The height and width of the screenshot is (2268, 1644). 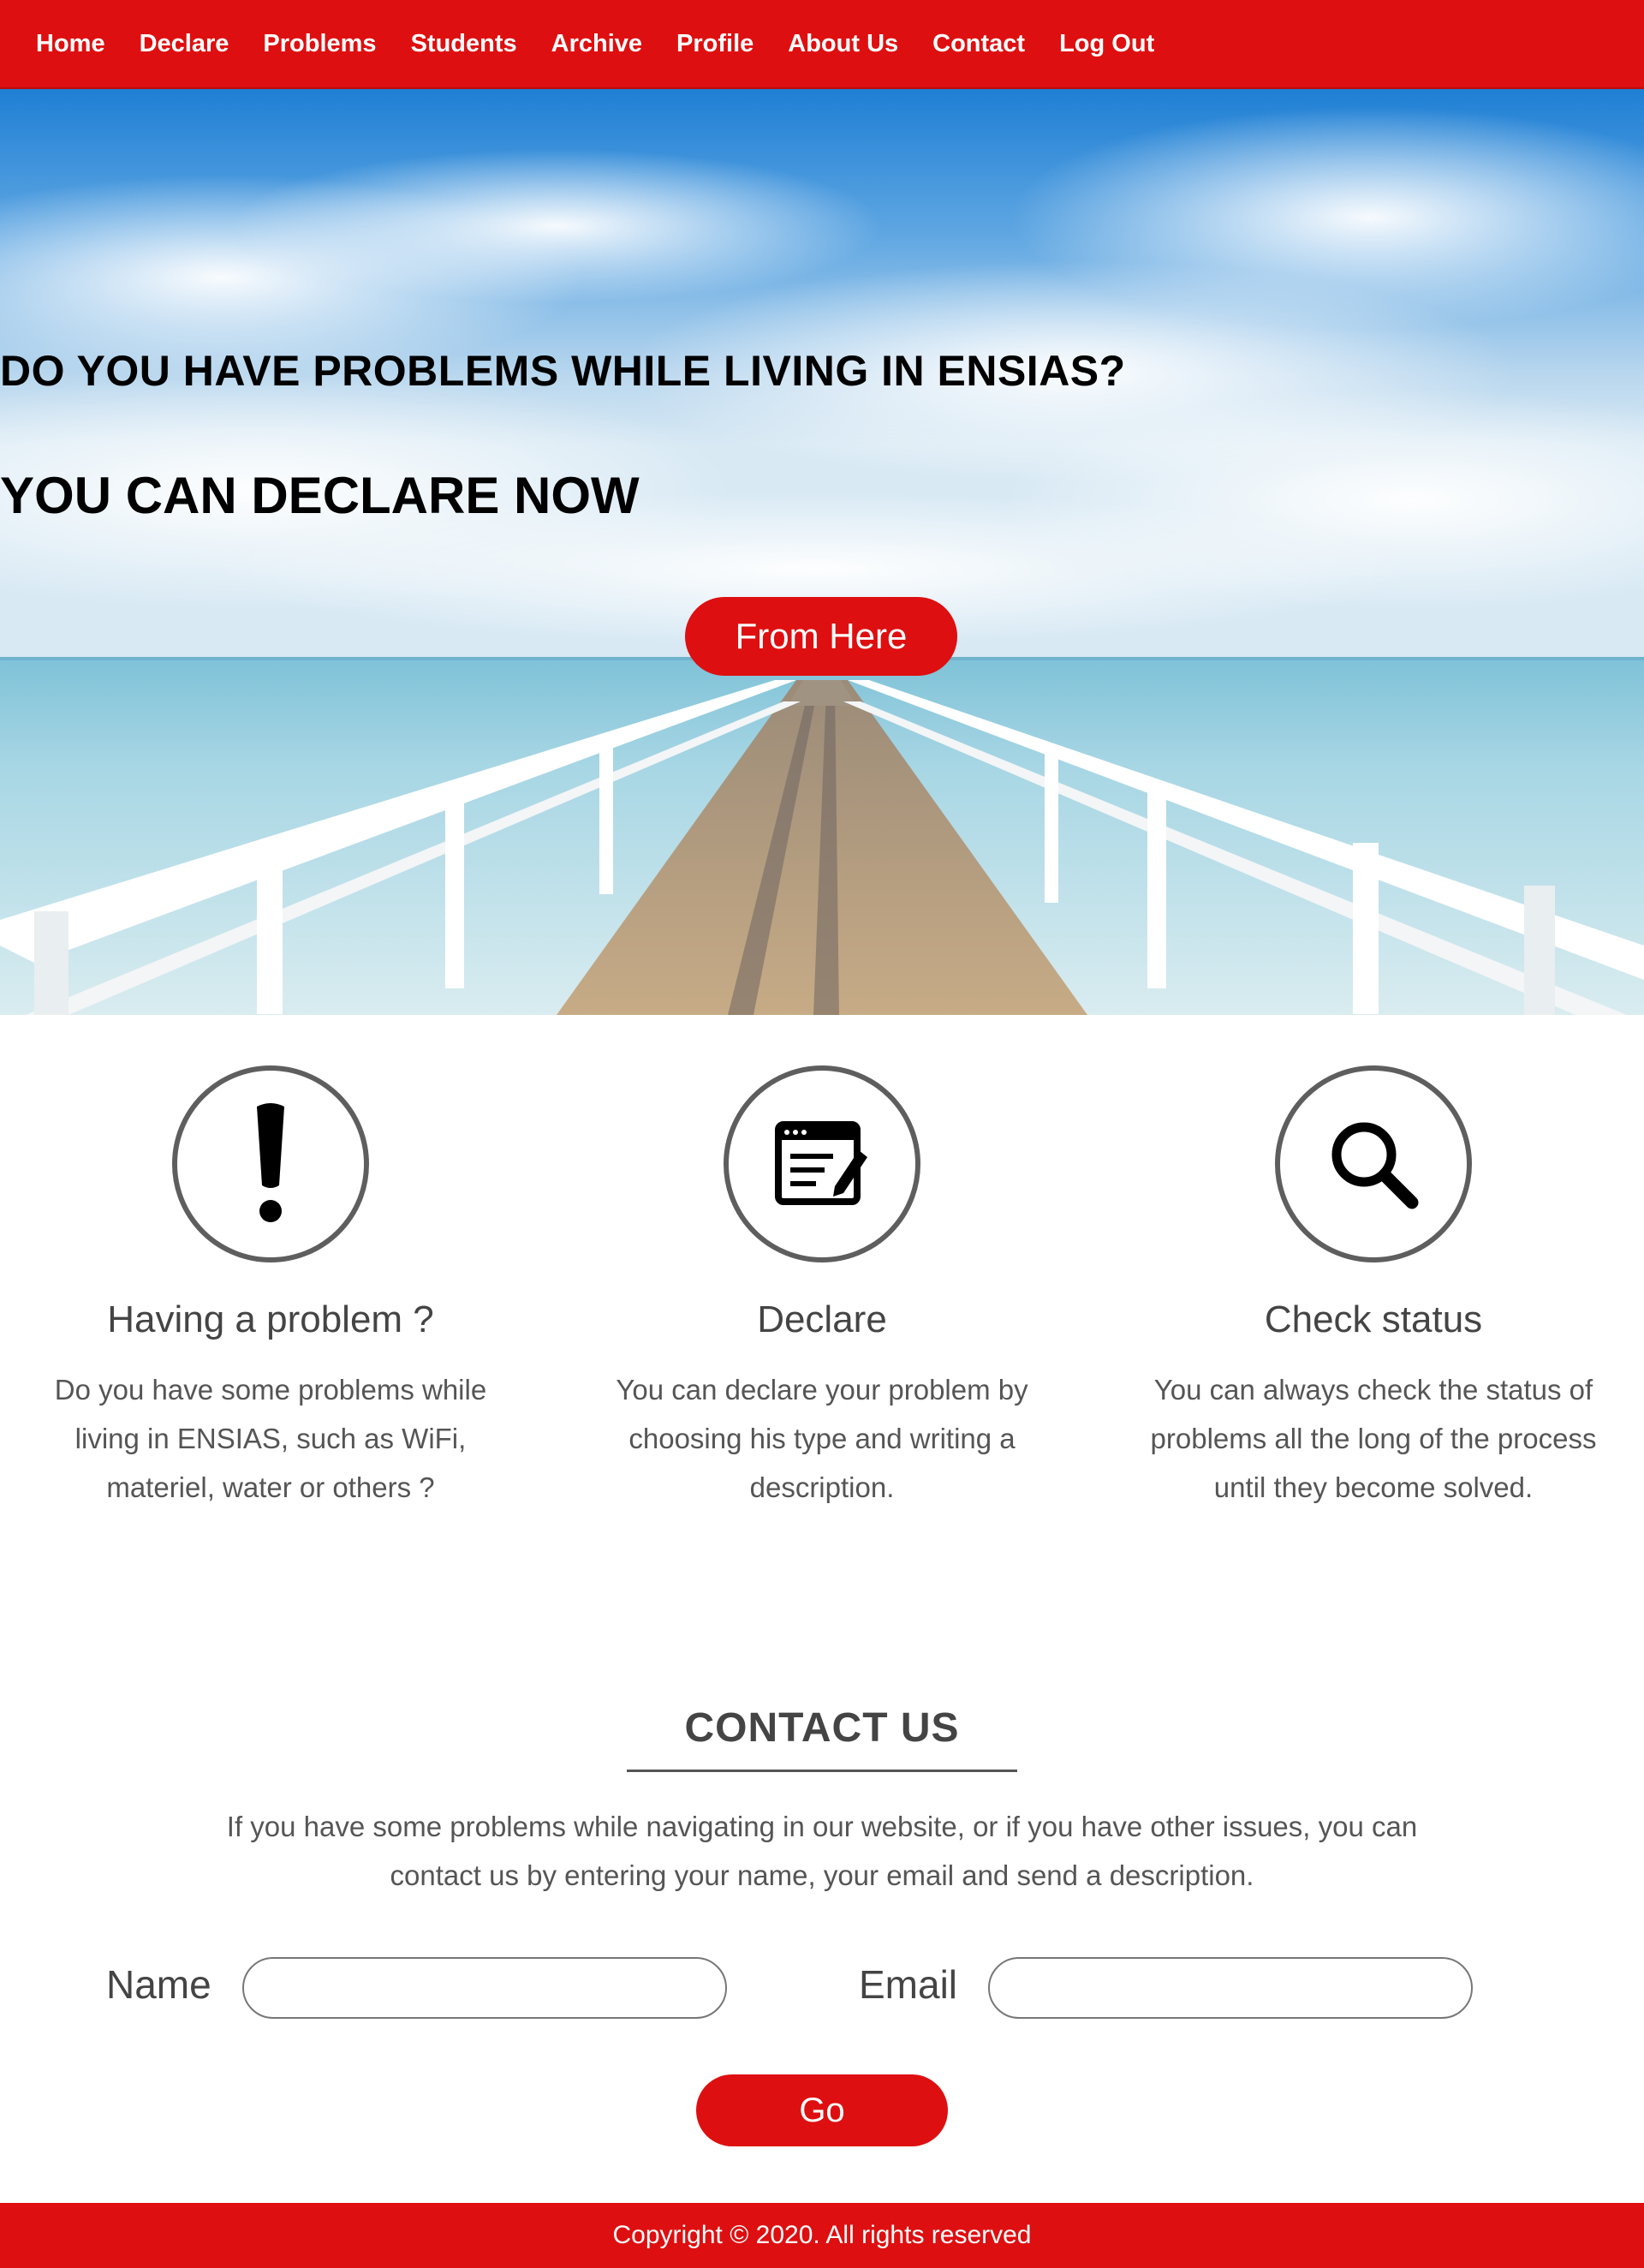 What do you see at coordinates (70, 44) in the screenshot?
I see `nav-home: Home` at bounding box center [70, 44].